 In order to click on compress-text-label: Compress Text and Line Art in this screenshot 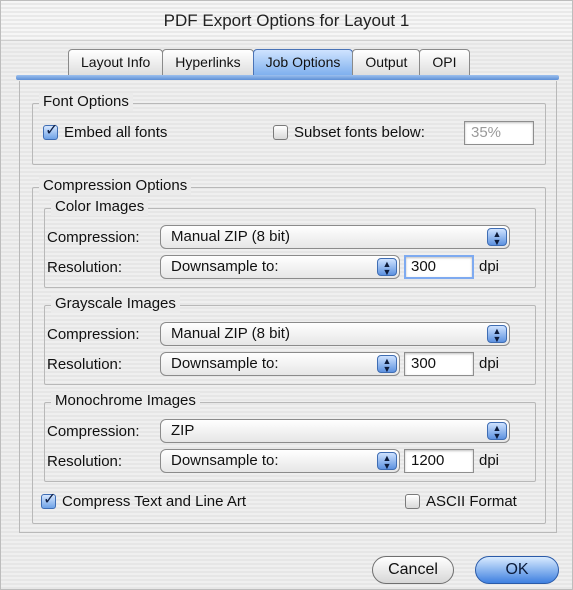, I will do `click(154, 501)`.